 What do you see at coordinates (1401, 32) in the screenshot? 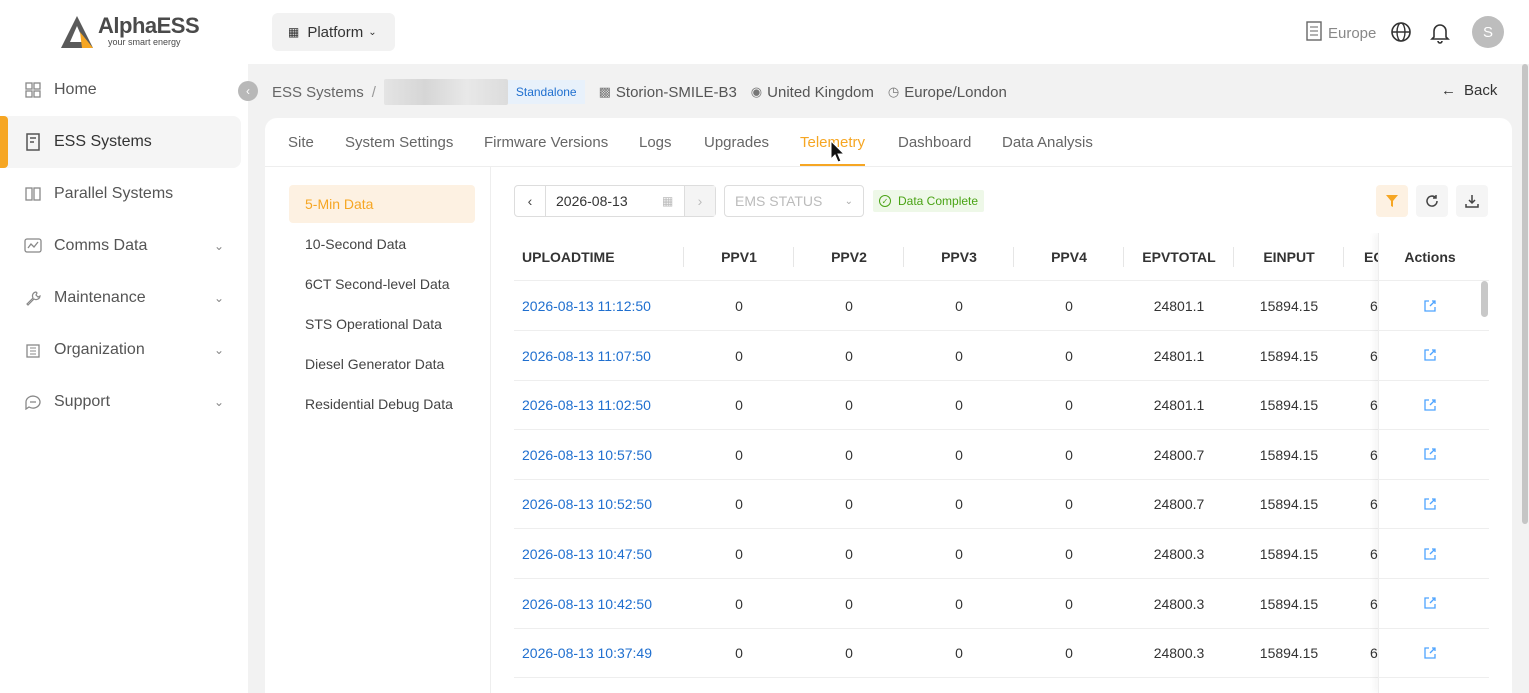
I see `globe-icon` at bounding box center [1401, 32].